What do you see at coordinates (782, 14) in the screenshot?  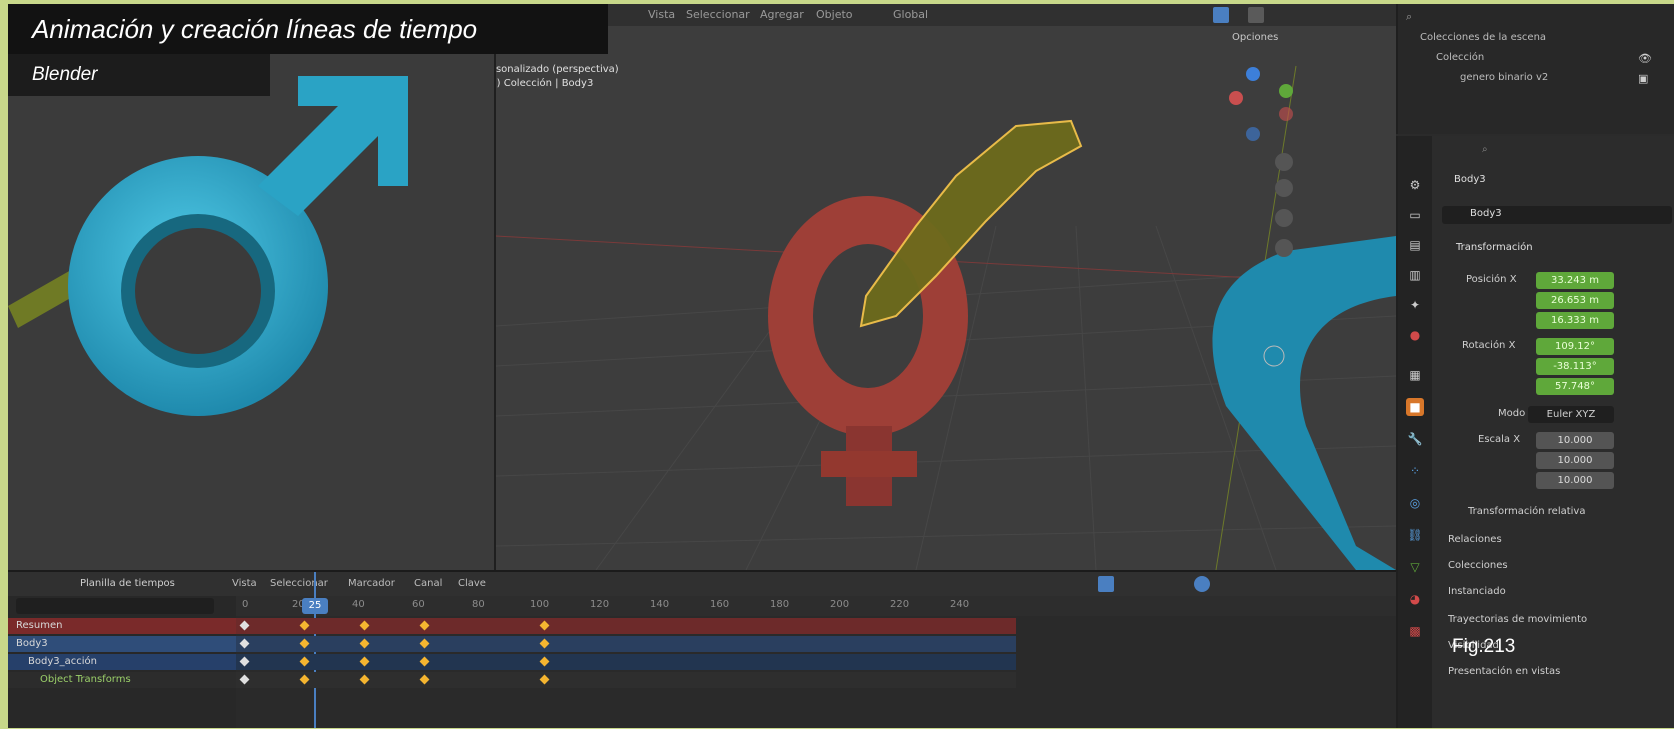 I see `menu-agregar: Agregar` at bounding box center [782, 14].